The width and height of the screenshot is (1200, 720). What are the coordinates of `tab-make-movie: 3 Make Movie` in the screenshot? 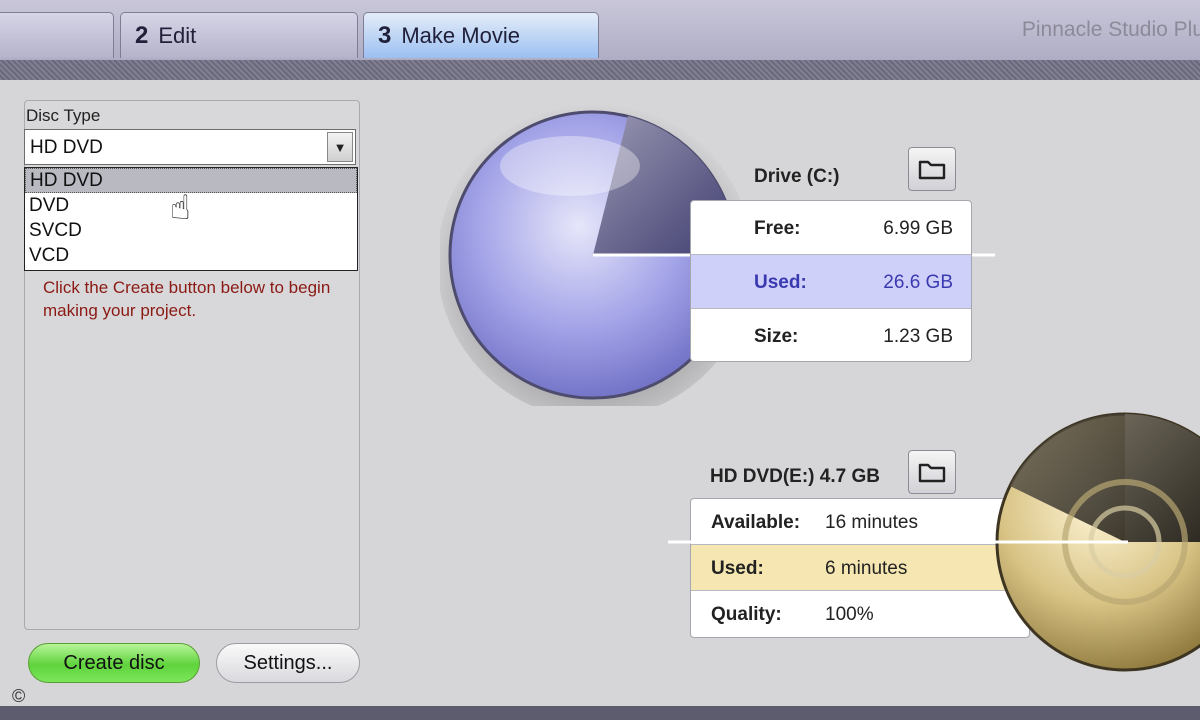 It's located at (481, 35).